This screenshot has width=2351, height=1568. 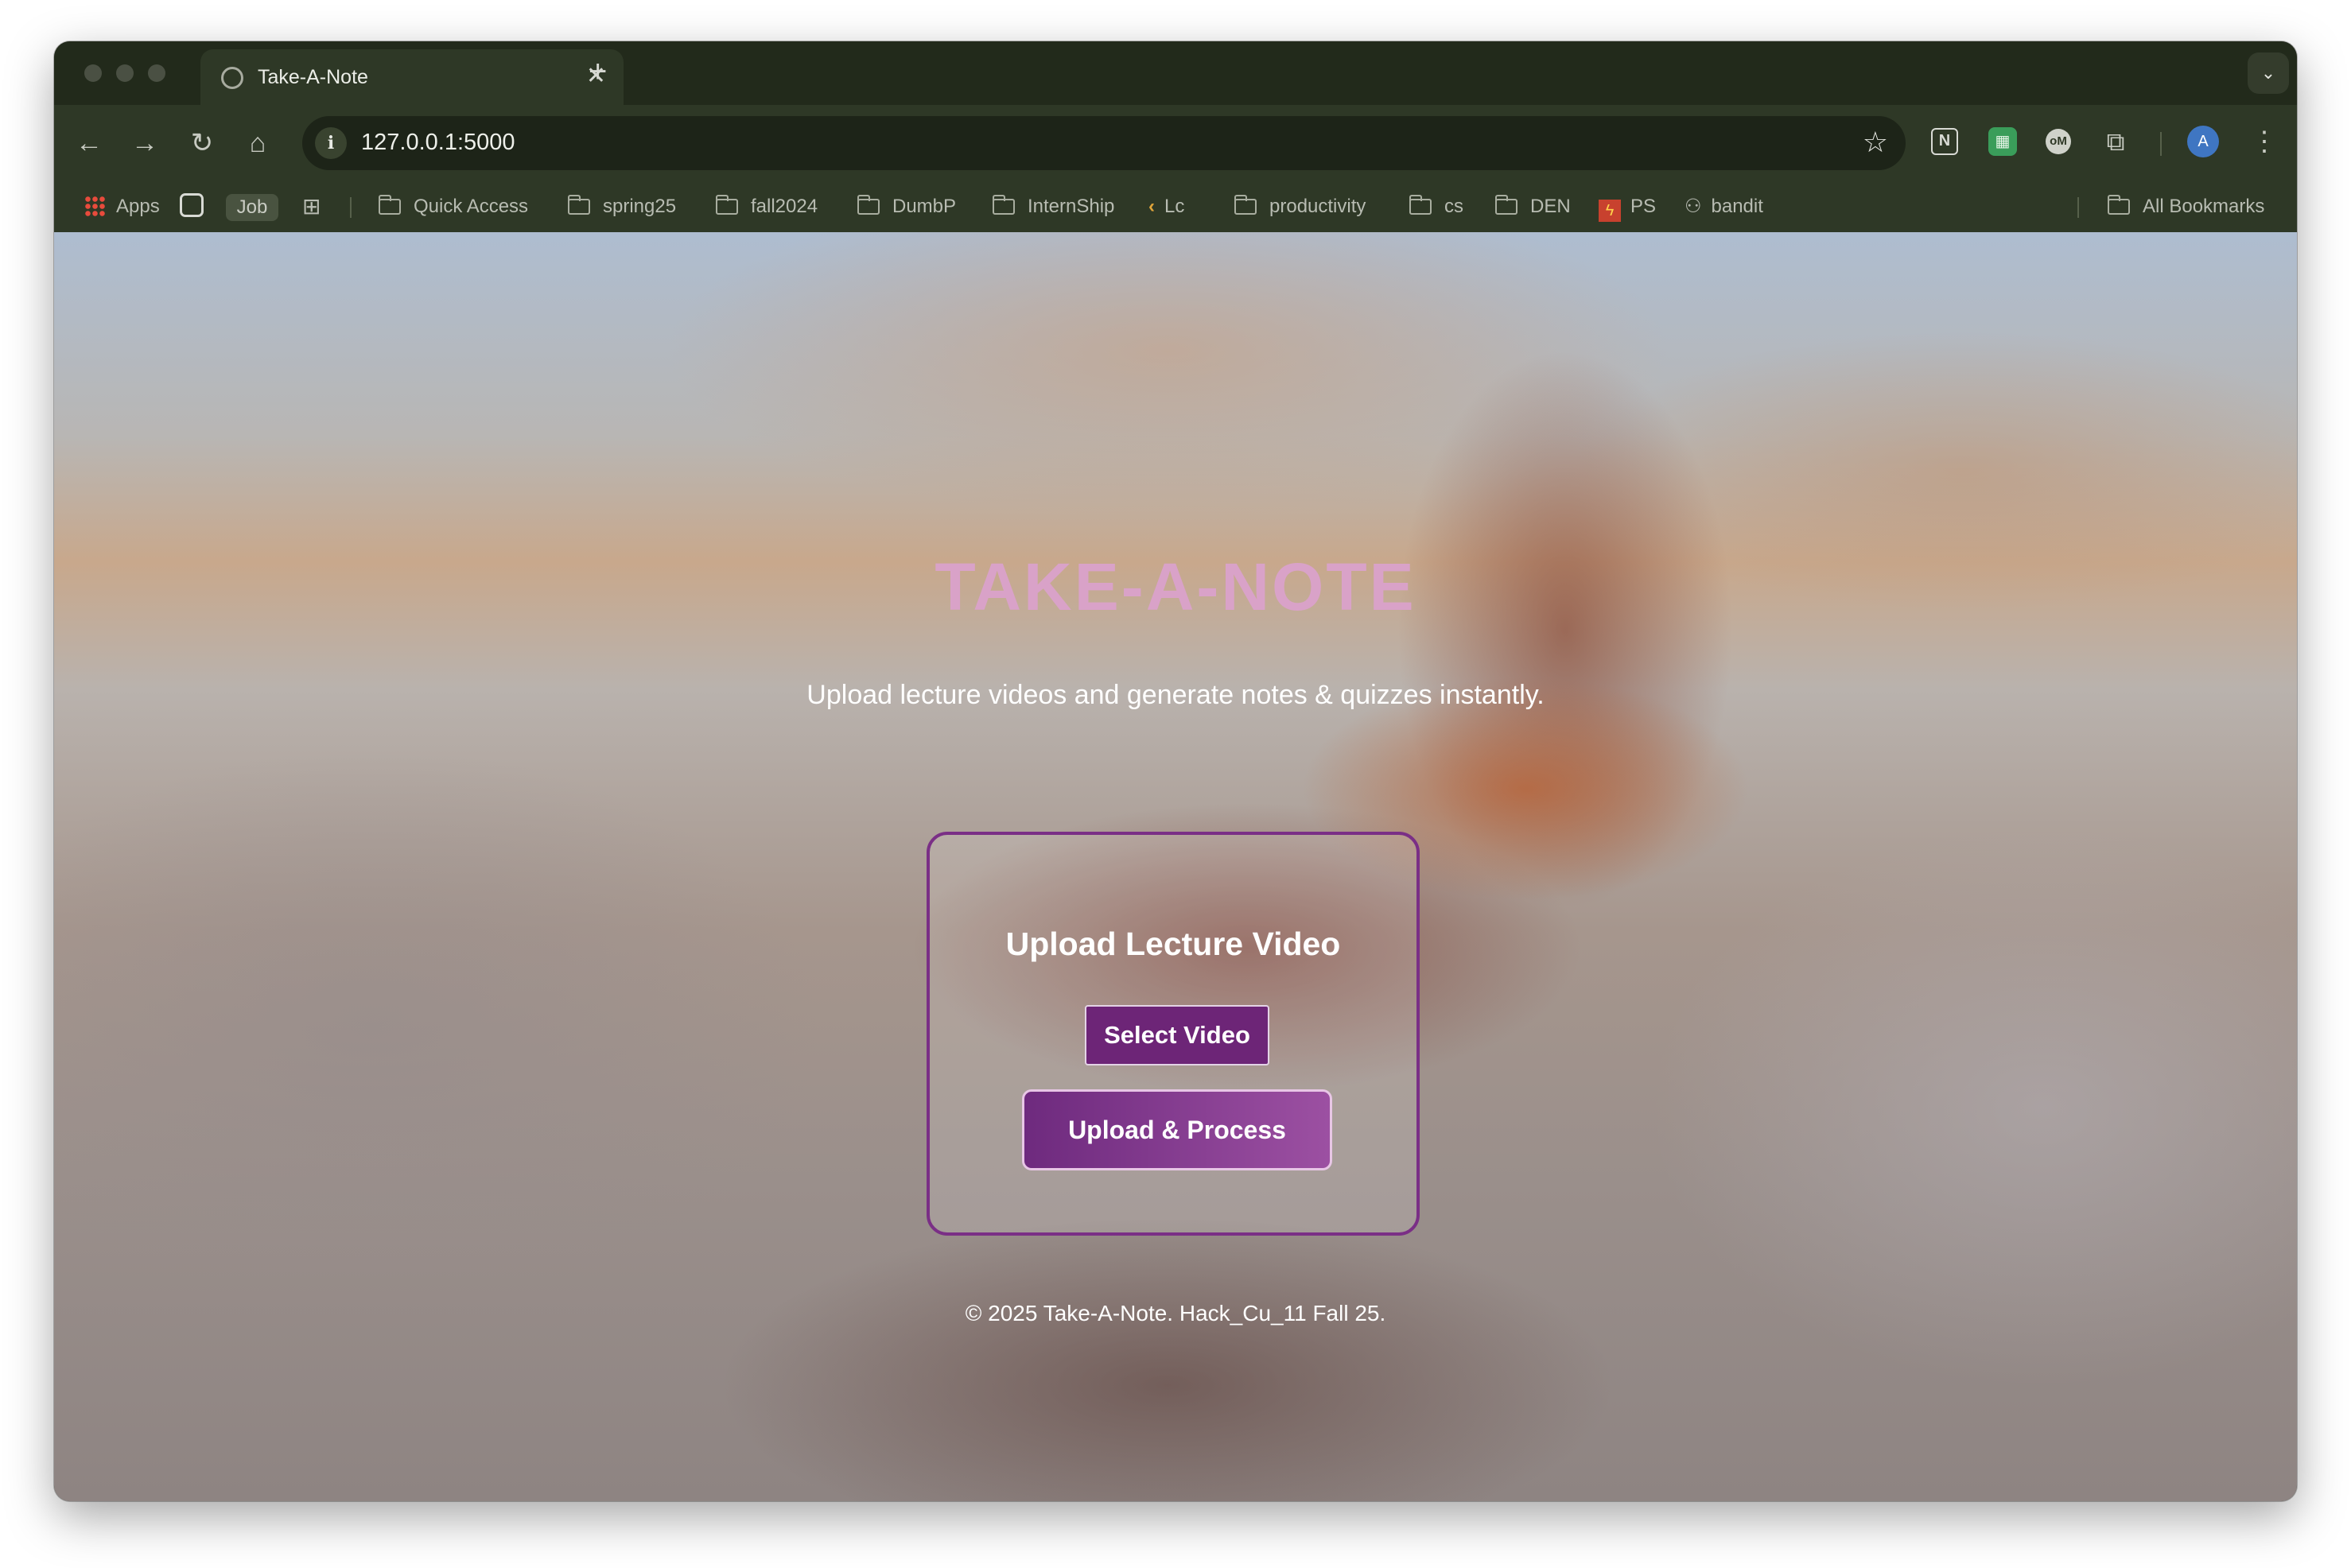 What do you see at coordinates (311, 207) in the screenshot?
I see `tab-groups-grid-icon: ⊞` at bounding box center [311, 207].